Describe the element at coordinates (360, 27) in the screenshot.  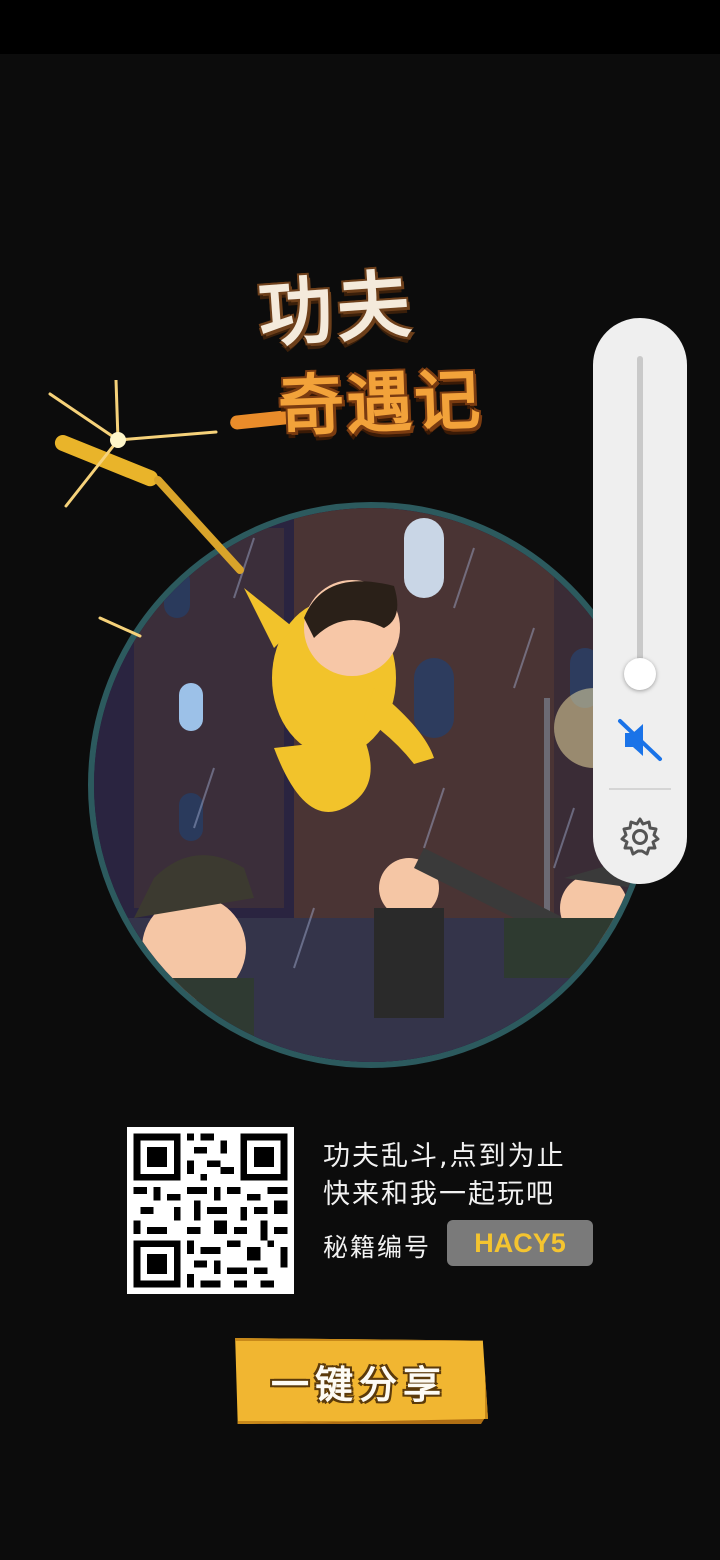
I see `status-bar` at that location.